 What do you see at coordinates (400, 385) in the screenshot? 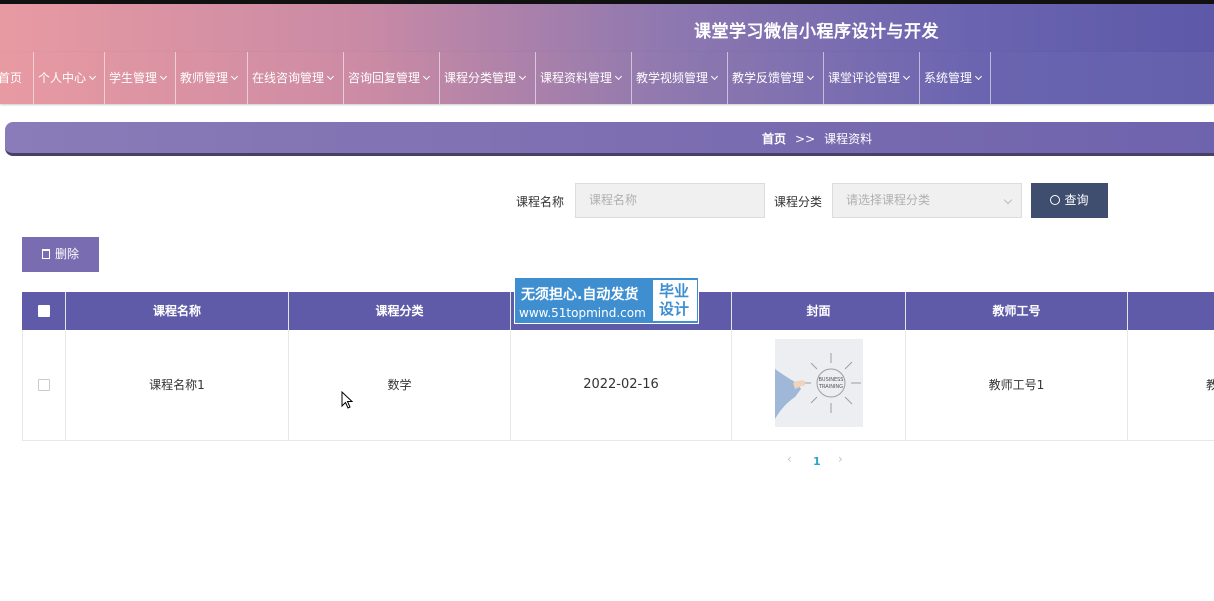
I see `cell-course-category: 数学` at bounding box center [400, 385].